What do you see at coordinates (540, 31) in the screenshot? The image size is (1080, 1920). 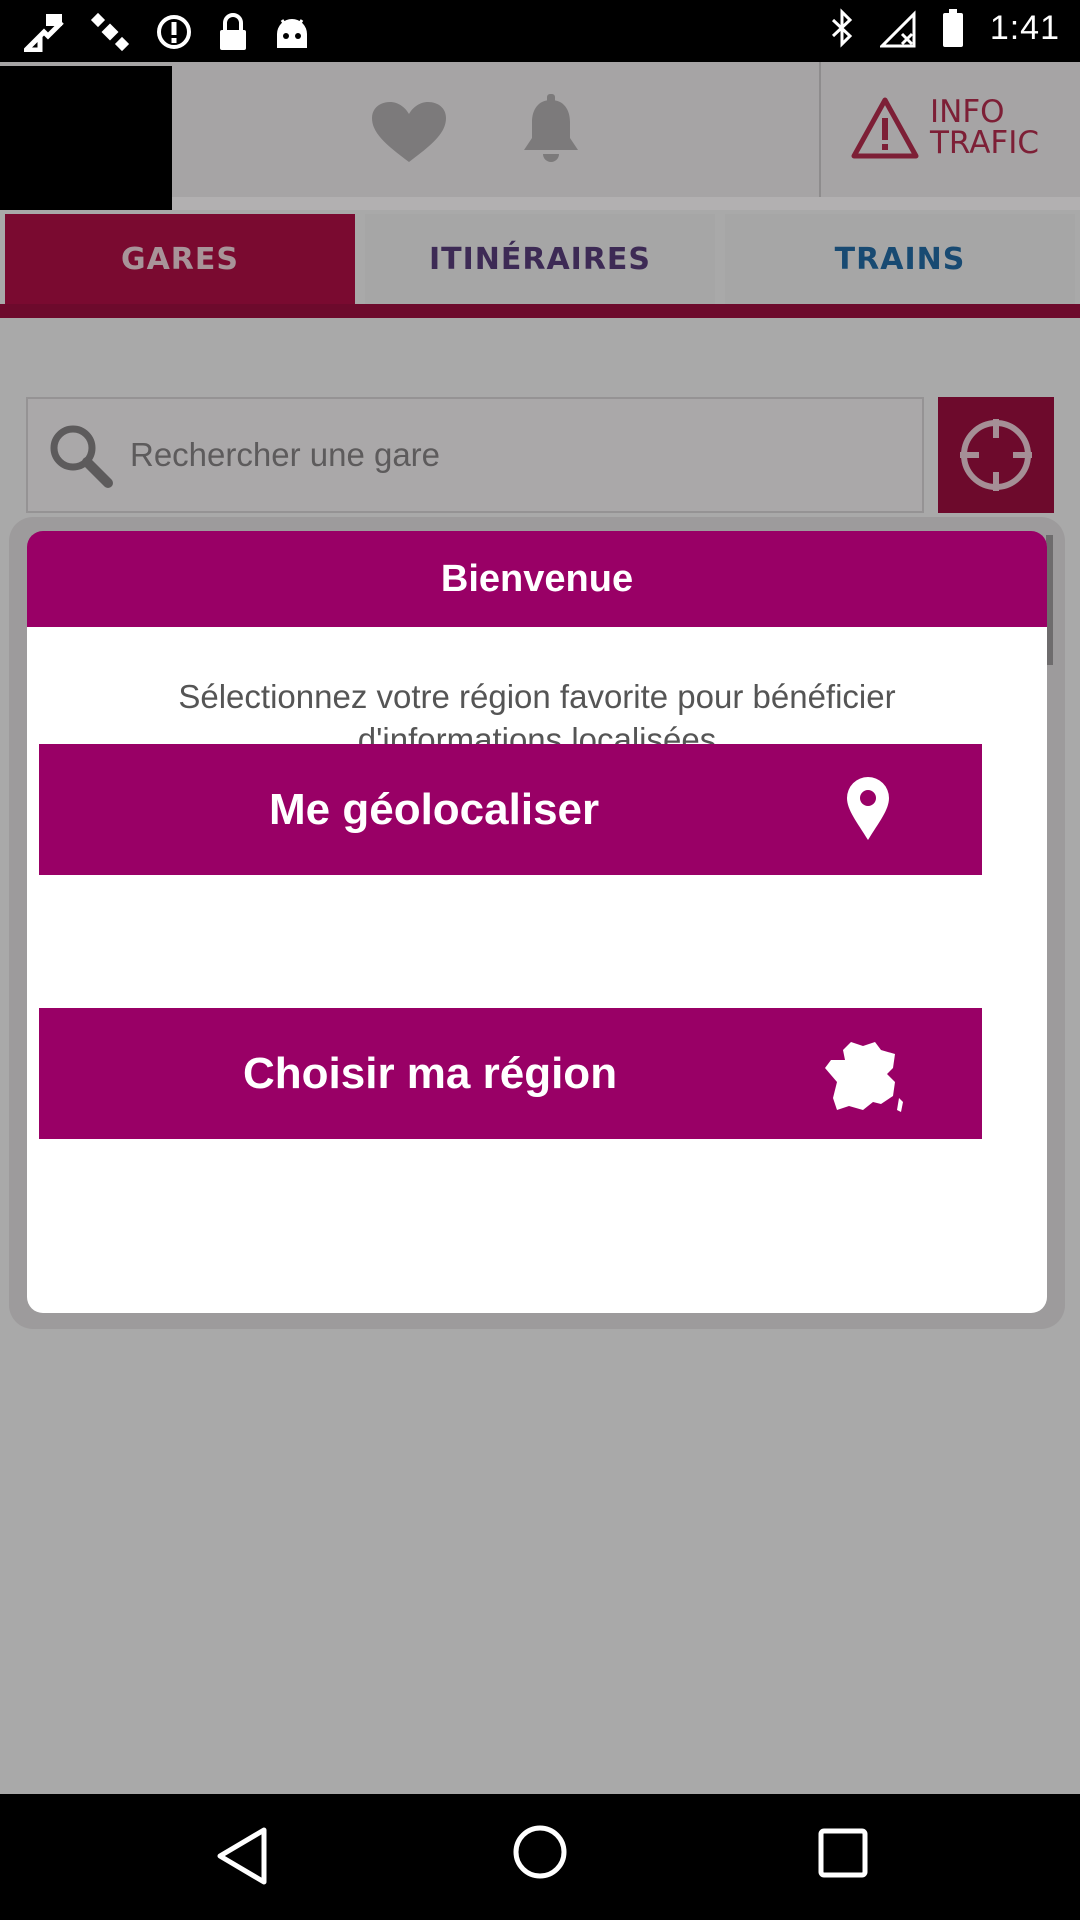 I see `status-bar: 1:41` at bounding box center [540, 31].